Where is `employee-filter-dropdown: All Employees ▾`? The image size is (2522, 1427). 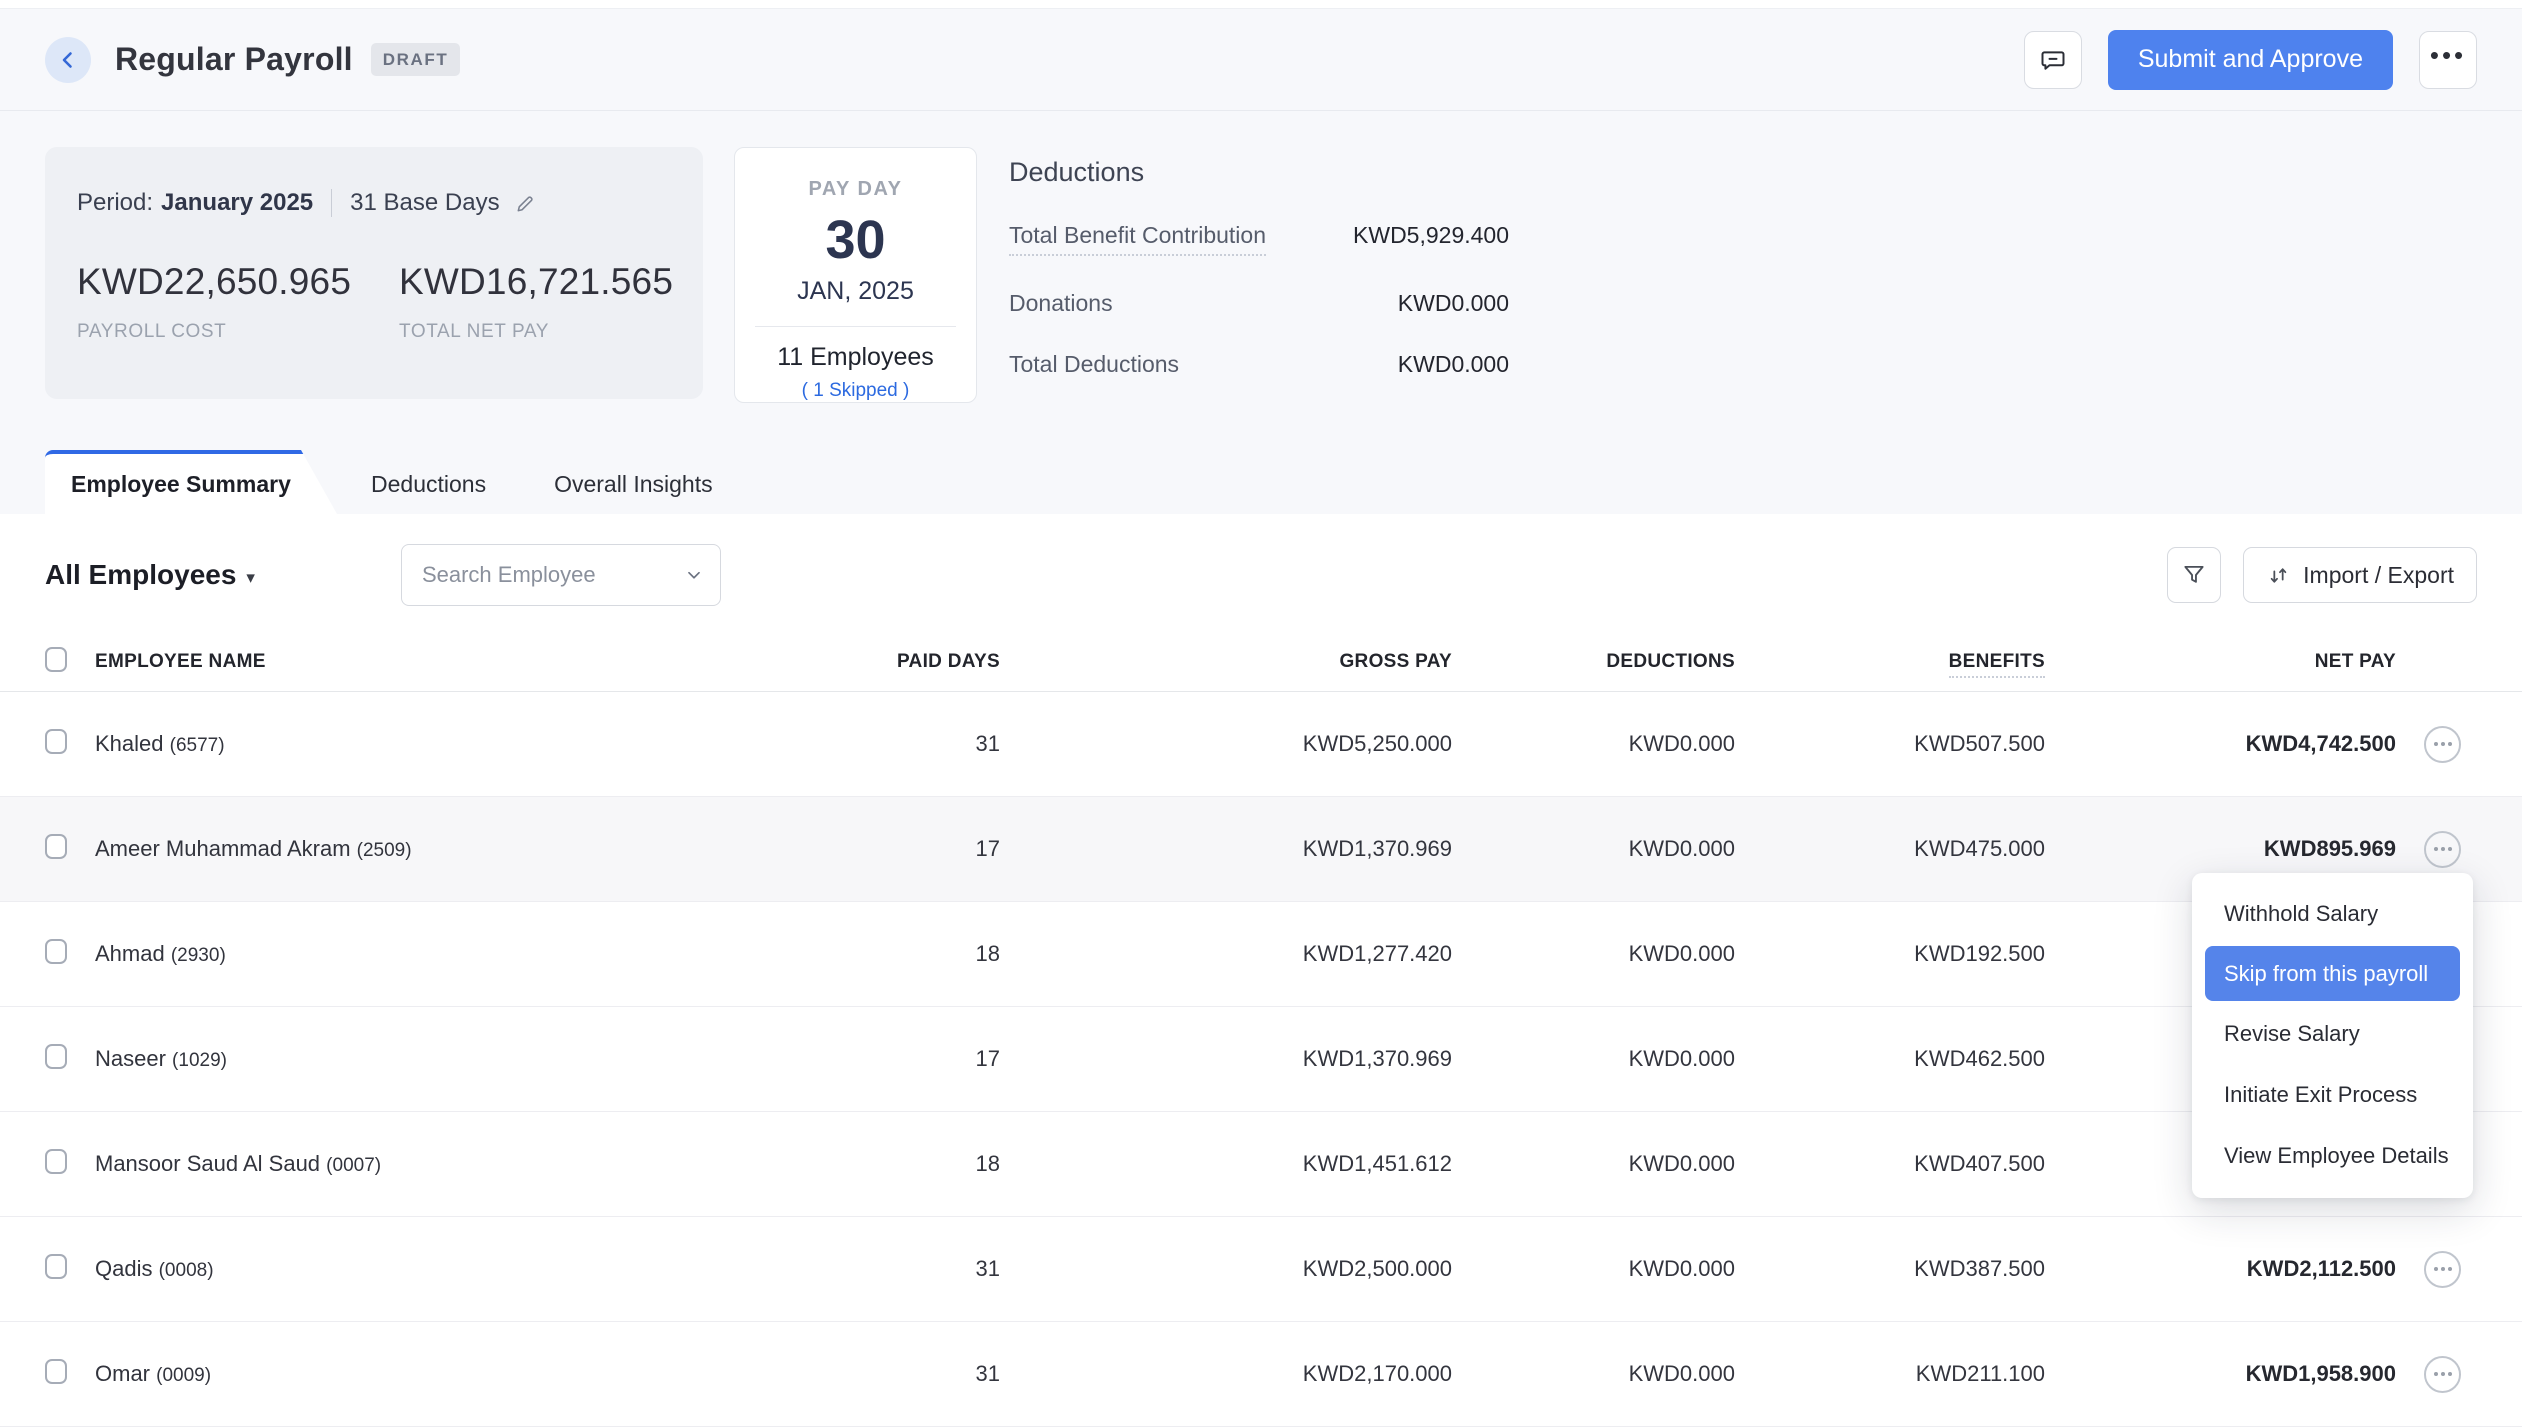
employee-filter-dropdown: All Employees ▾ is located at coordinates (150, 575).